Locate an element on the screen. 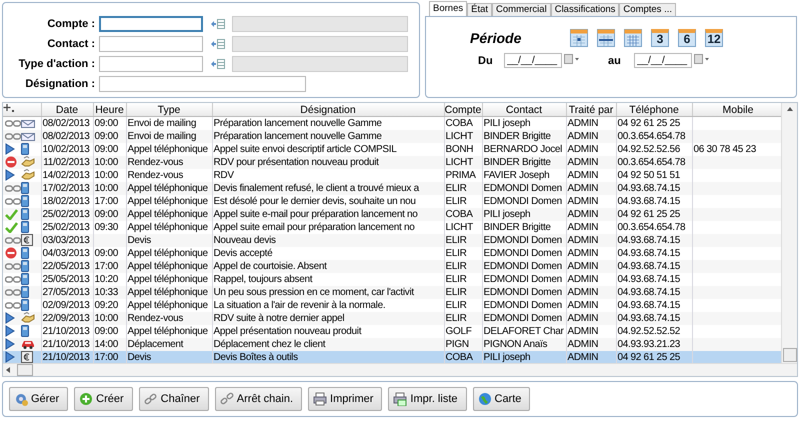  action-button: Arrêt chain. is located at coordinates (258, 399).